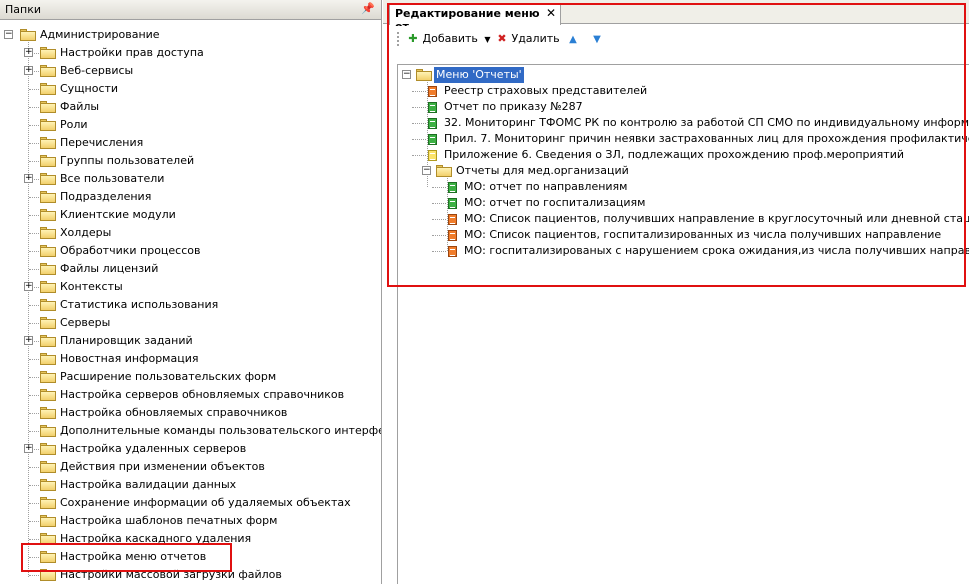 This screenshot has width=969, height=584. I want to click on tree-node-label: Настройки массовой загрузки файлов, so click(171, 574).